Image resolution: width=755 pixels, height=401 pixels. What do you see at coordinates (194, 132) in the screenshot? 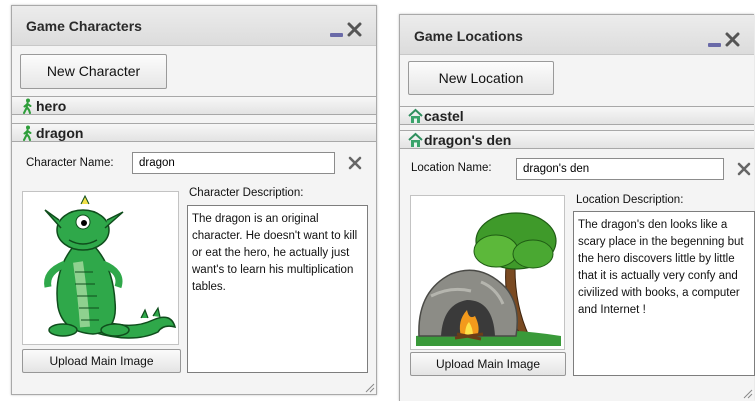
I see `character-item-dragon: dragon` at bounding box center [194, 132].